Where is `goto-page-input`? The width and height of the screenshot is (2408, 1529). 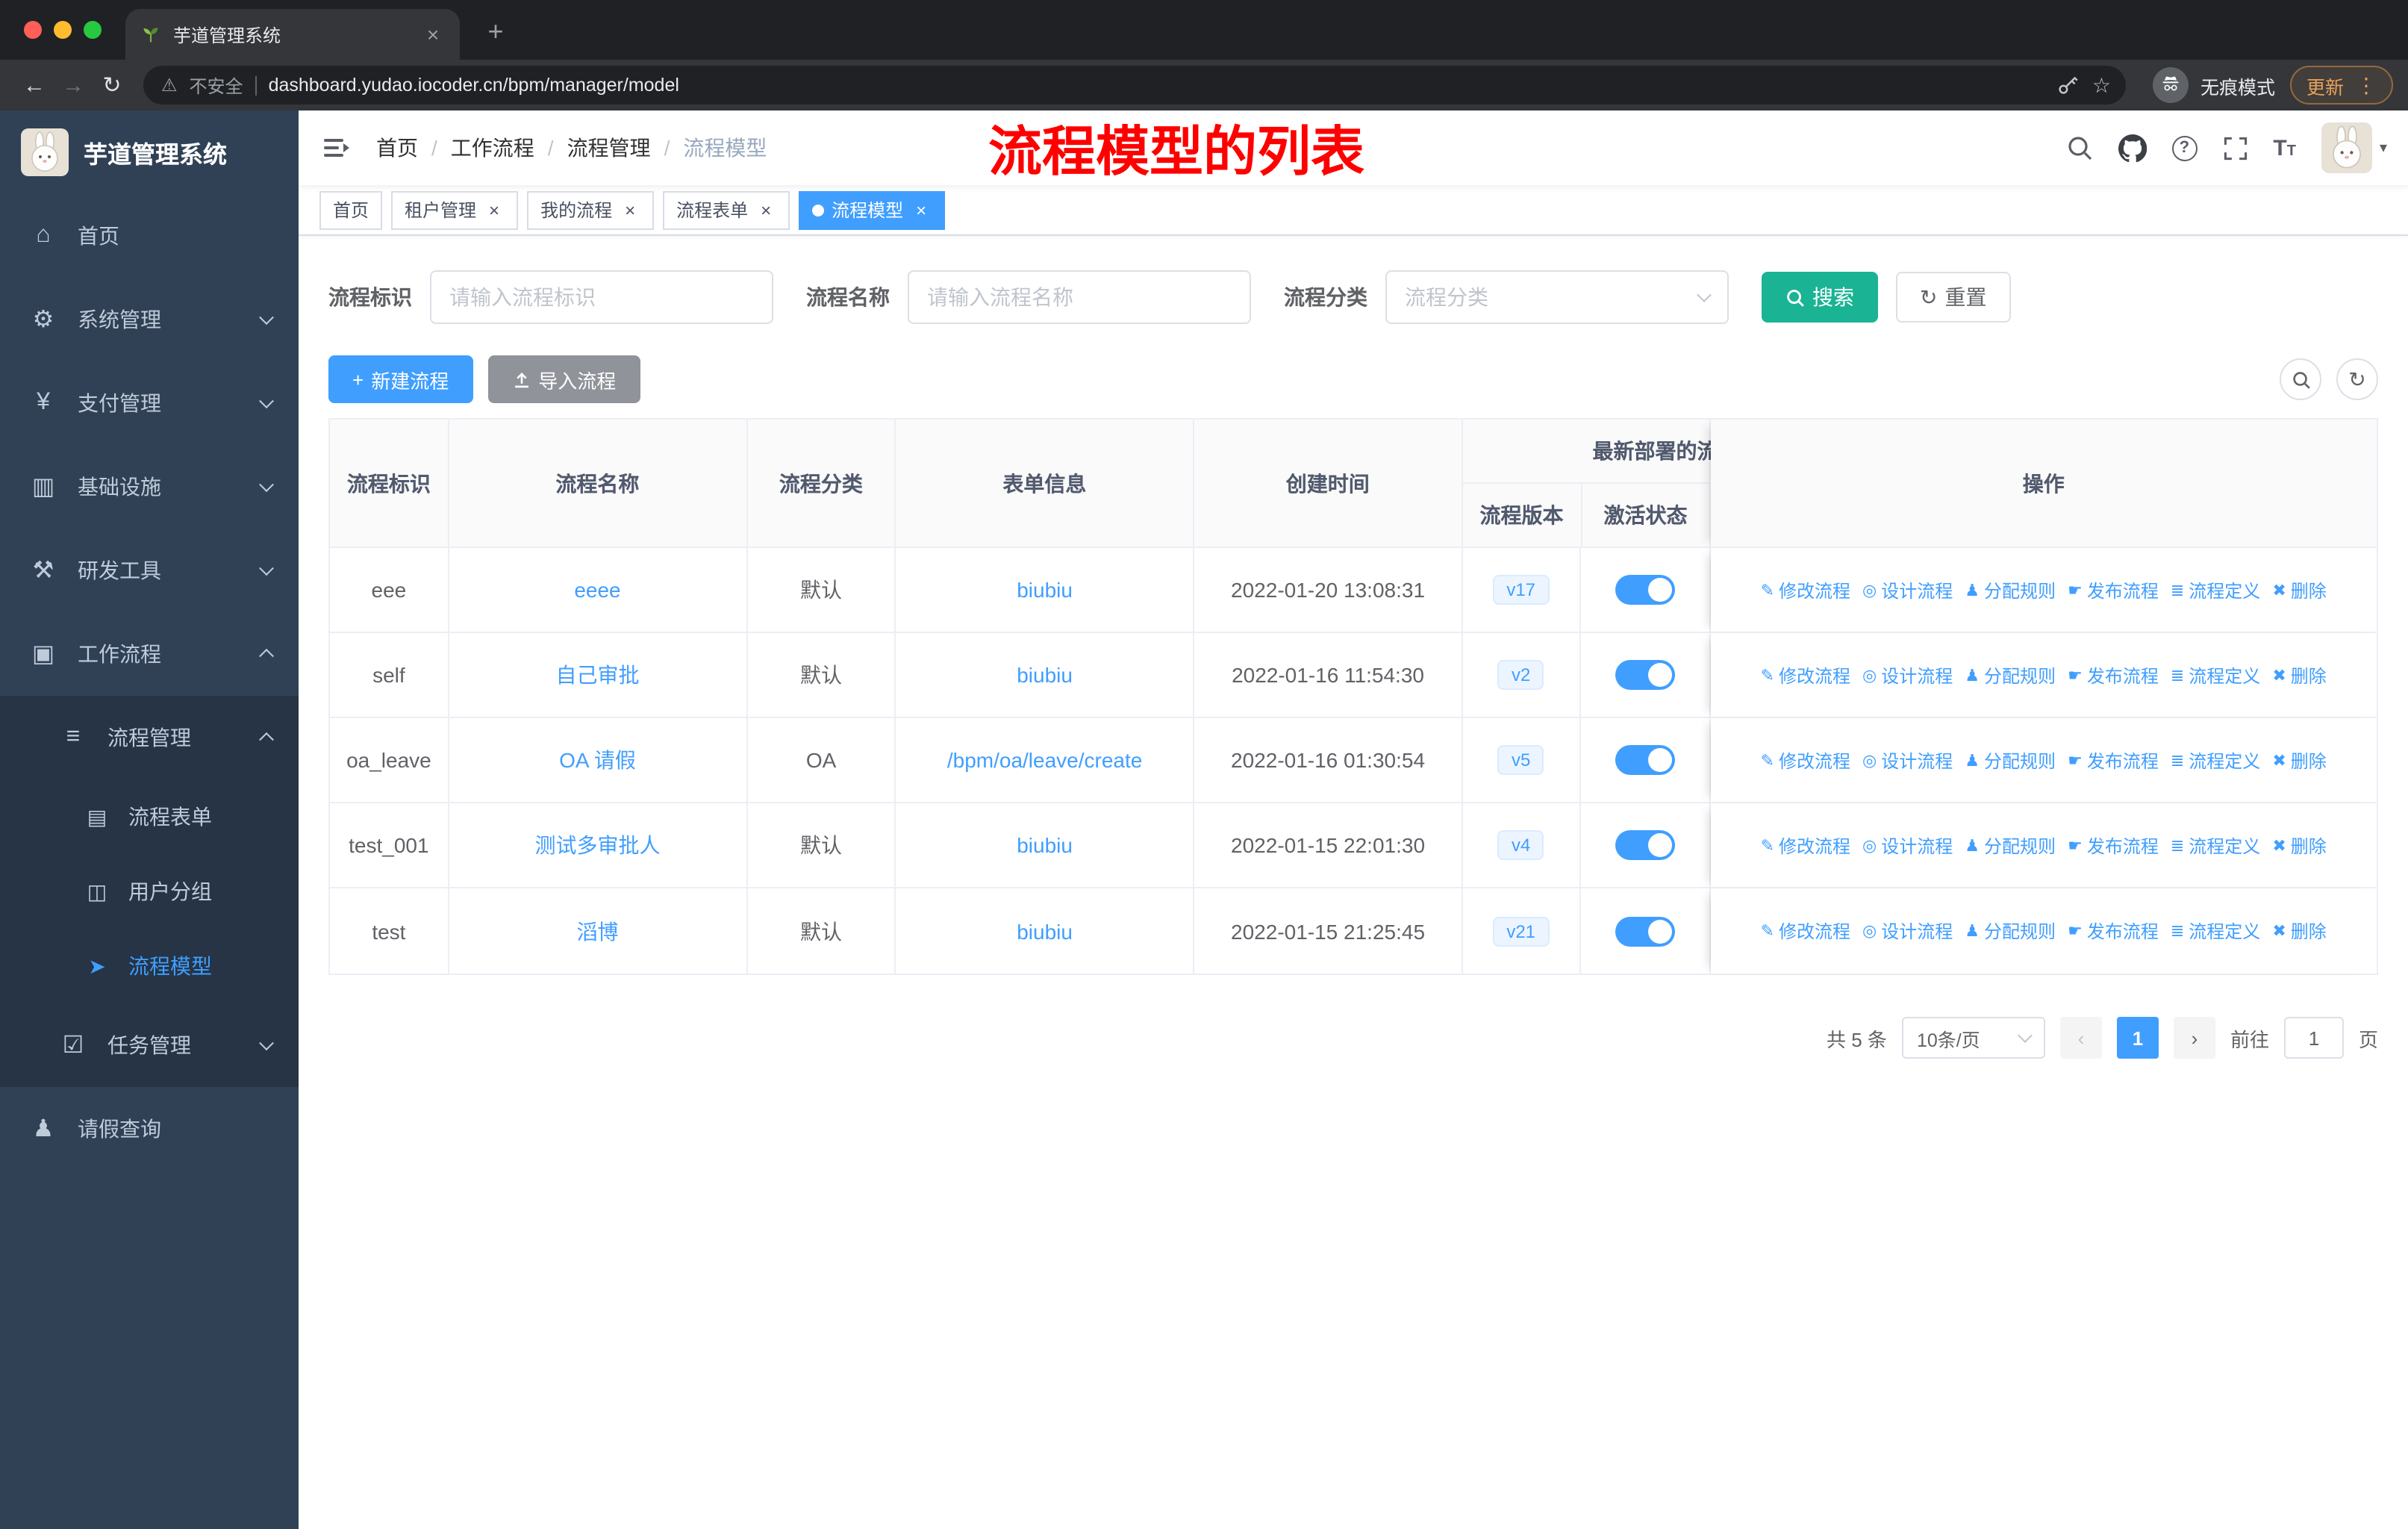
goto-page-input is located at coordinates (2313, 1038).